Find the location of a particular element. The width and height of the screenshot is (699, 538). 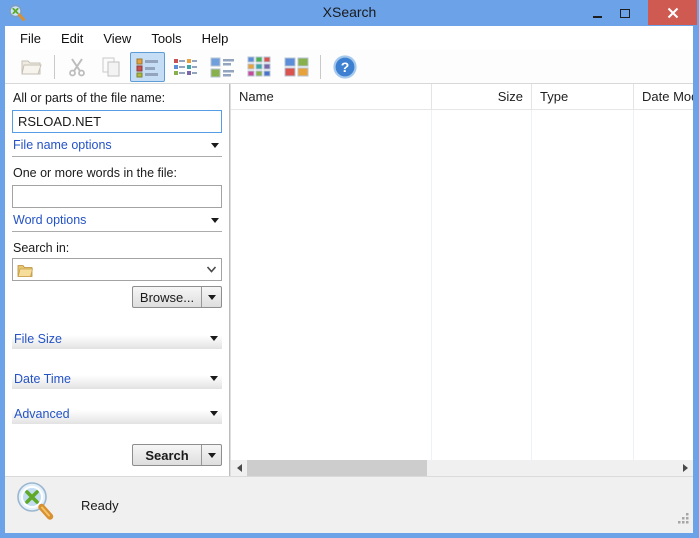

list-header: Name Size Type Date Modified is located at coordinates (462, 97).